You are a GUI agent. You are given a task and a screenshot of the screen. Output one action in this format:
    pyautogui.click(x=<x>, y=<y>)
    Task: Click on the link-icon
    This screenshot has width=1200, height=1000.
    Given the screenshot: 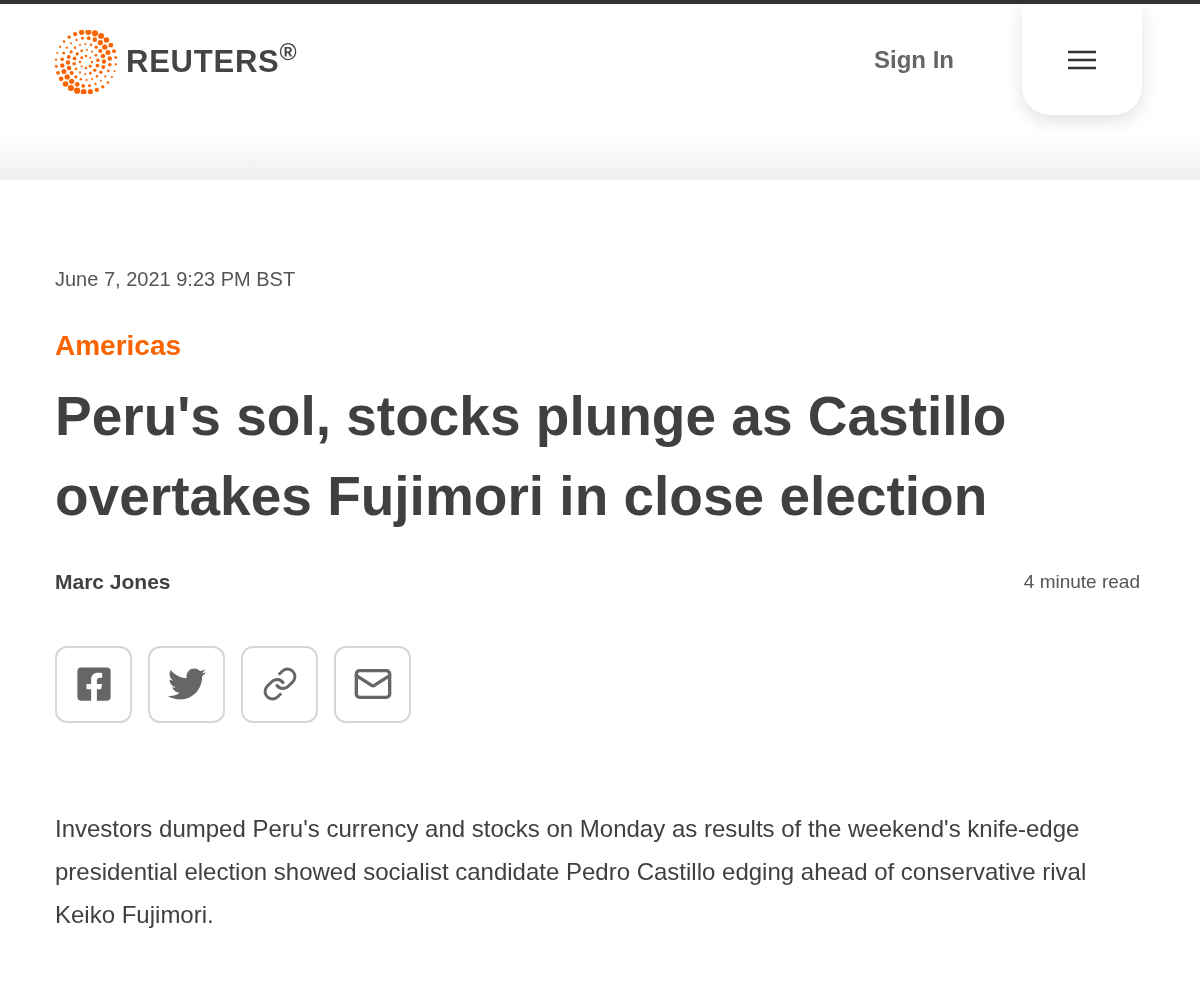 What is the action you would take?
    pyautogui.click(x=279, y=684)
    